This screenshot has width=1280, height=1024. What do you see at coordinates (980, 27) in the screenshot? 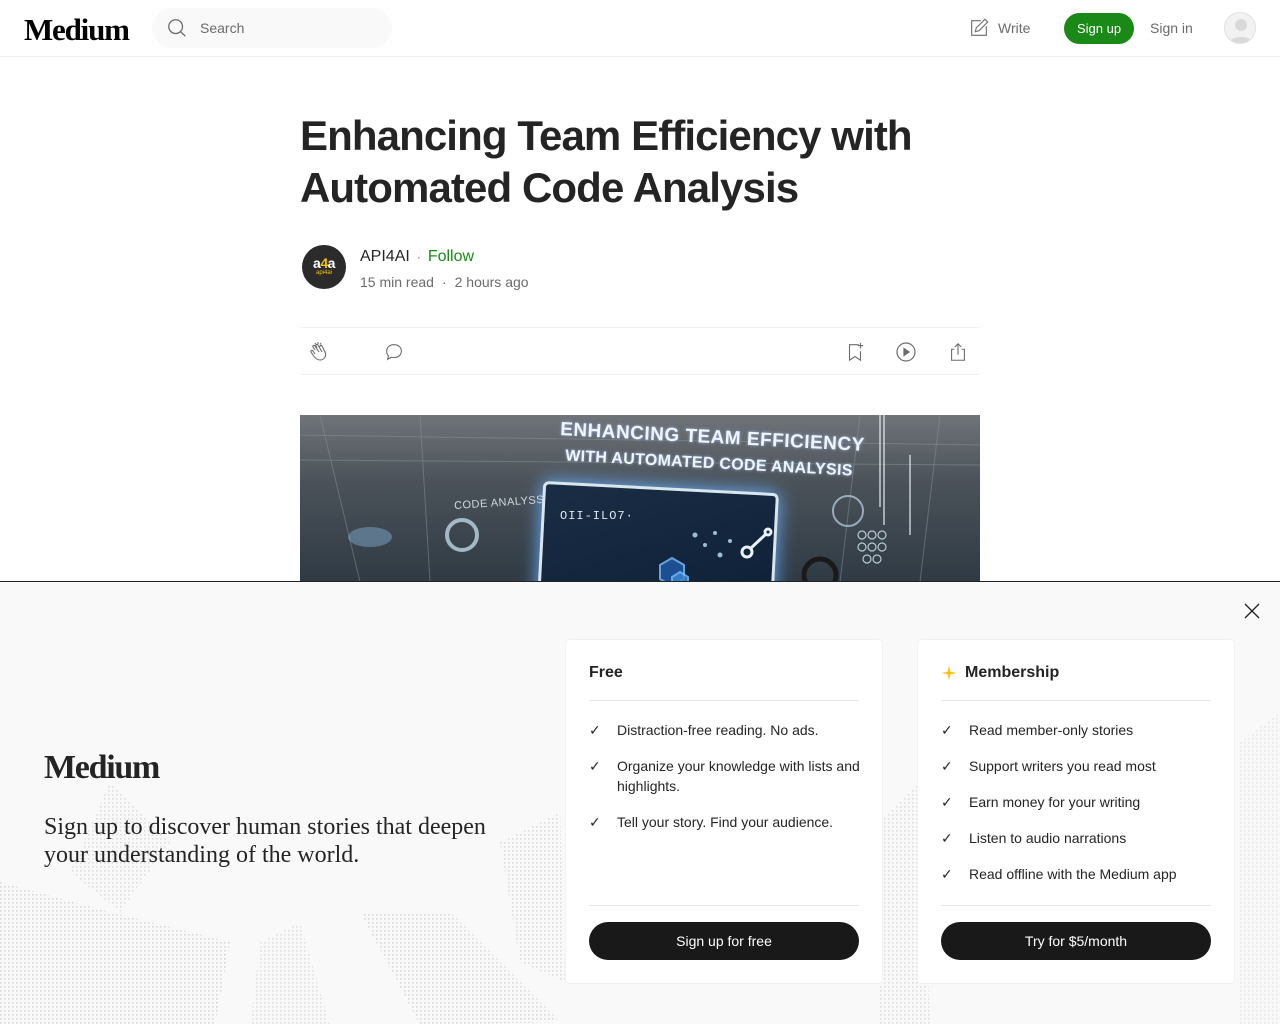
I see `write-icon` at bounding box center [980, 27].